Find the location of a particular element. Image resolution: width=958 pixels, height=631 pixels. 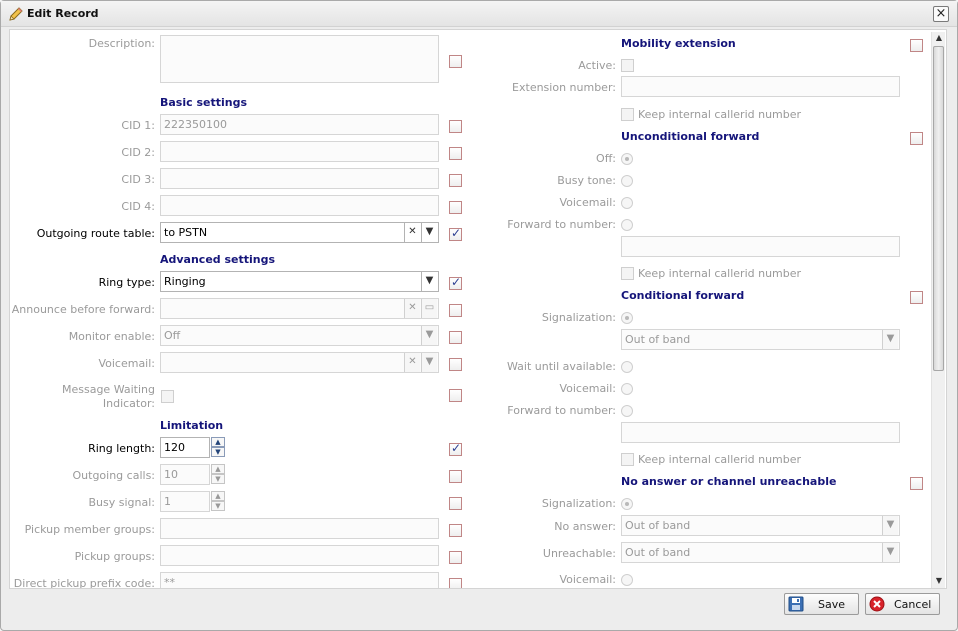

busy-signal-spinner: ▲ ▼ is located at coordinates (218, 501).